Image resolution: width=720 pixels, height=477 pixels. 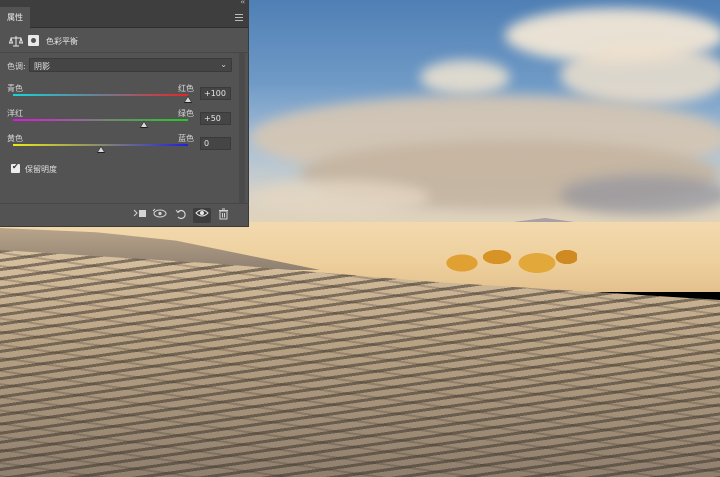 What do you see at coordinates (202, 215) in the screenshot?
I see `visibility-eye-icon` at bounding box center [202, 215].